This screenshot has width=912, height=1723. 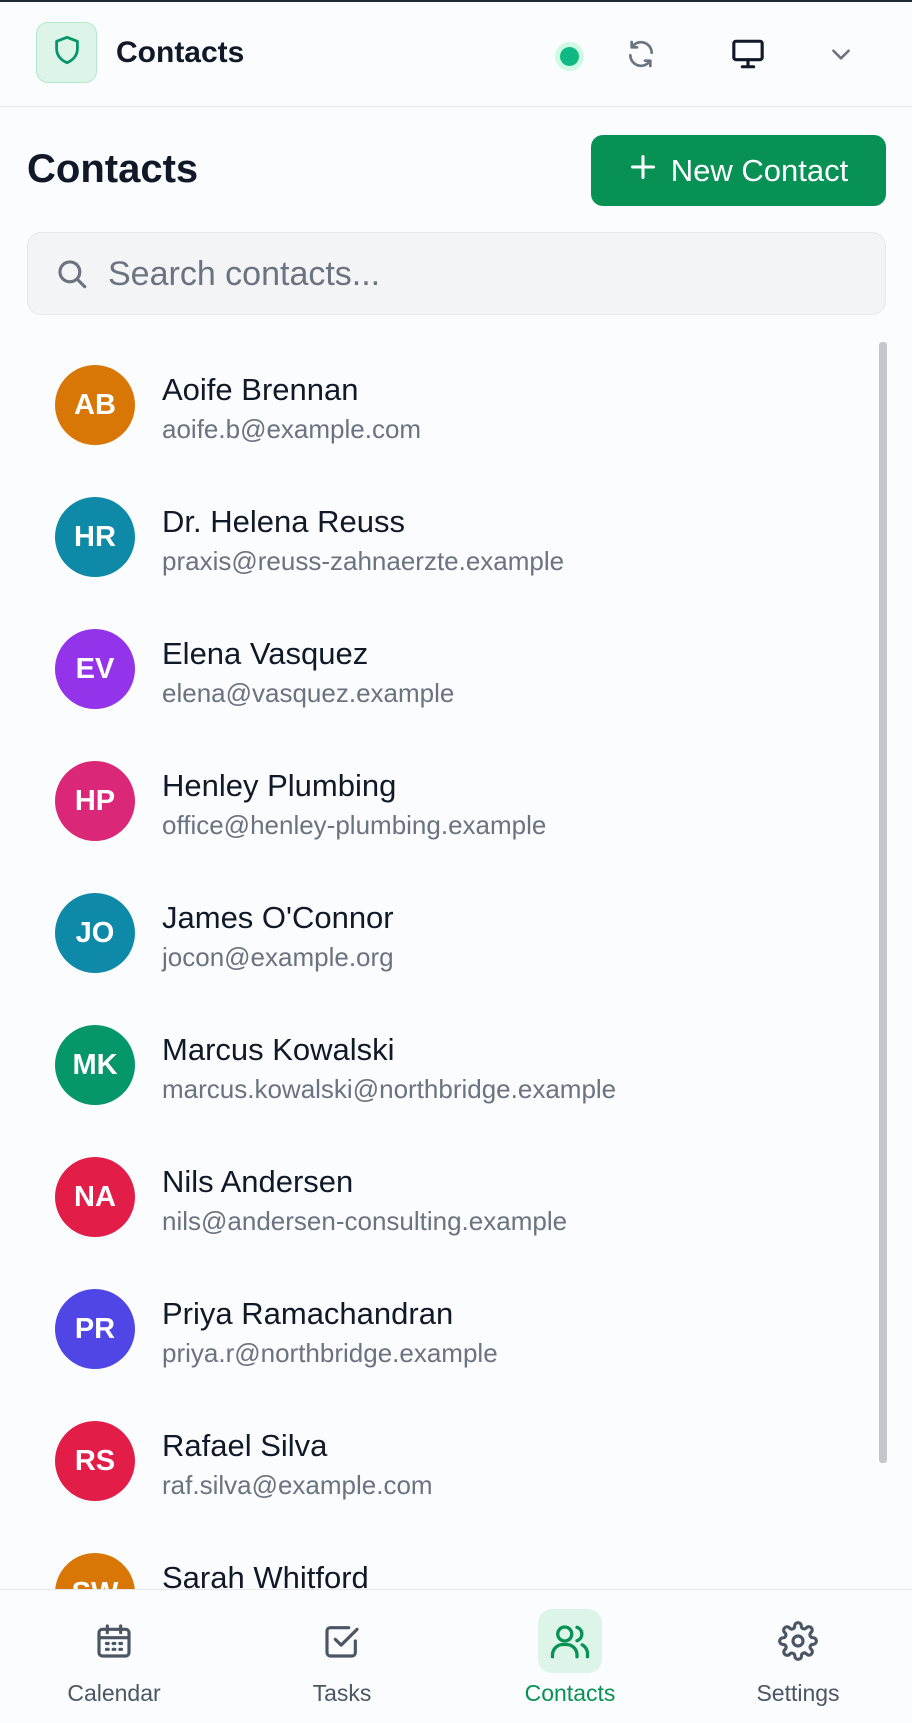 What do you see at coordinates (95, 1065) in the screenshot?
I see `avatar: MK` at bounding box center [95, 1065].